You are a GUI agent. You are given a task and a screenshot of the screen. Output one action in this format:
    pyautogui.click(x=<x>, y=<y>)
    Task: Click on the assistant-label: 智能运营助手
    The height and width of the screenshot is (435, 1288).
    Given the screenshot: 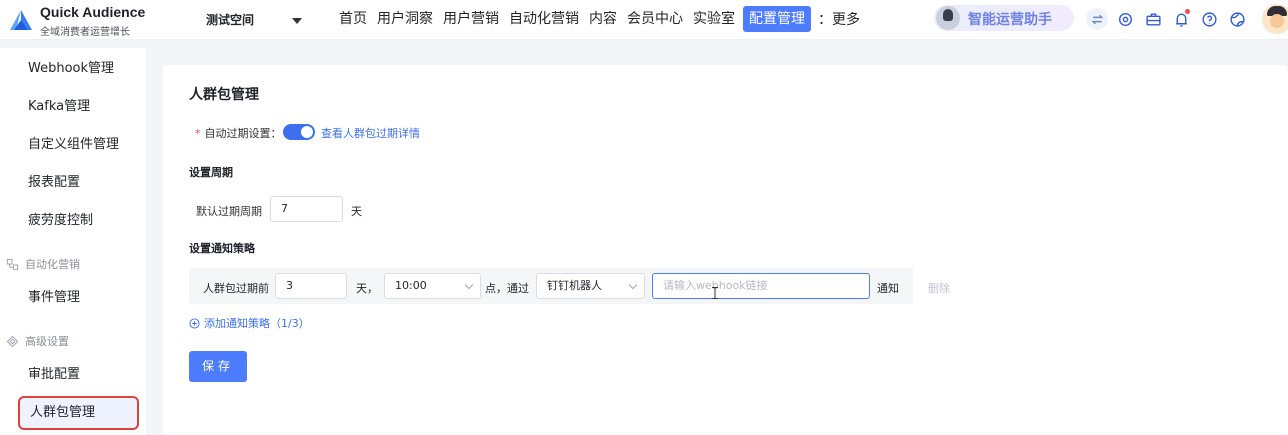 What is the action you would take?
    pyautogui.click(x=1010, y=20)
    